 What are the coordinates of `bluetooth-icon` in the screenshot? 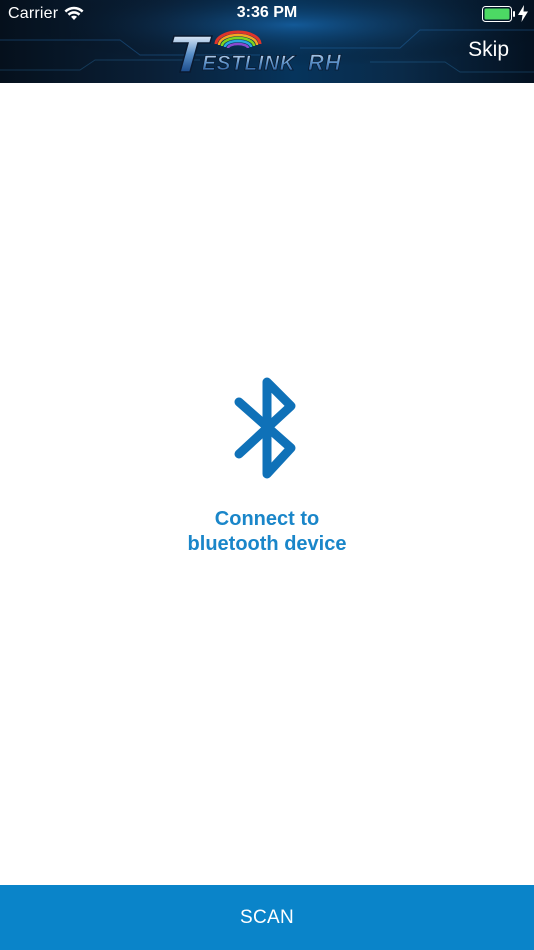 It's located at (265, 428).